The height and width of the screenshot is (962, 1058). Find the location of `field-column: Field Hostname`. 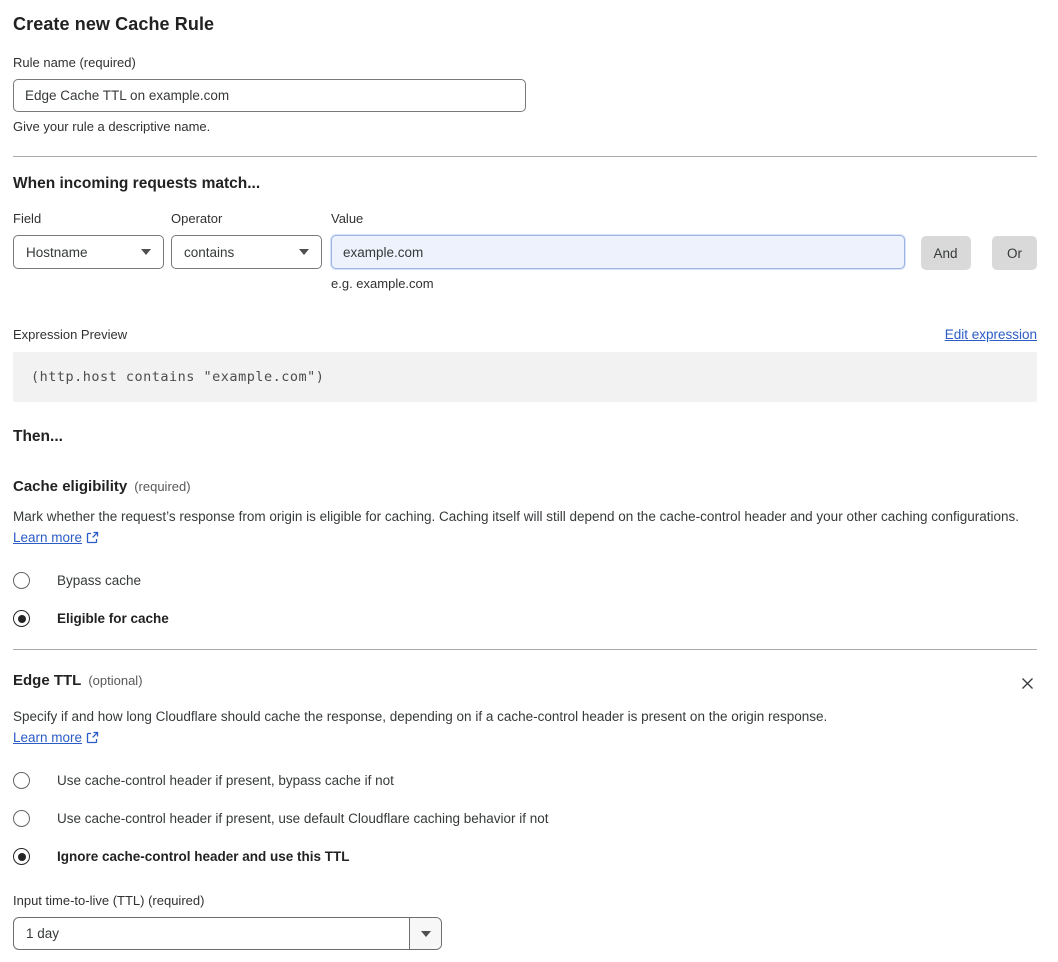

field-column: Field Hostname is located at coordinates (88, 240).